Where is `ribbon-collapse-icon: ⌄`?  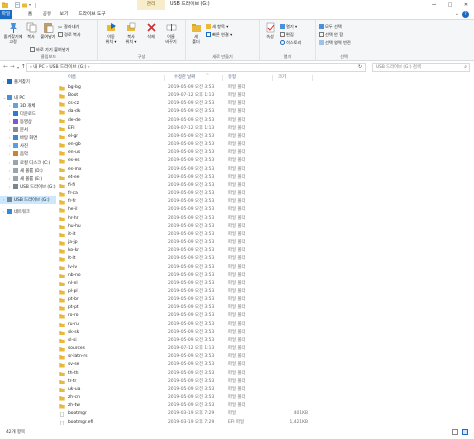
ribbon-collapse-icon: ⌄ is located at coordinates (457, 14).